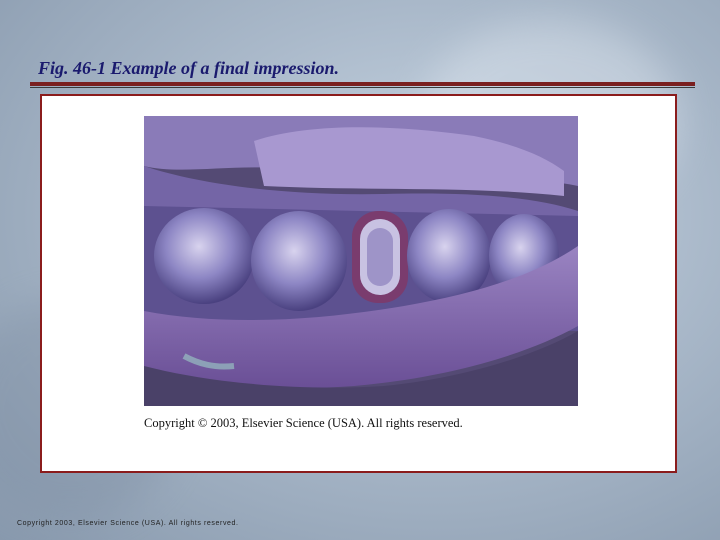  I want to click on title-rule, so click(362, 84).